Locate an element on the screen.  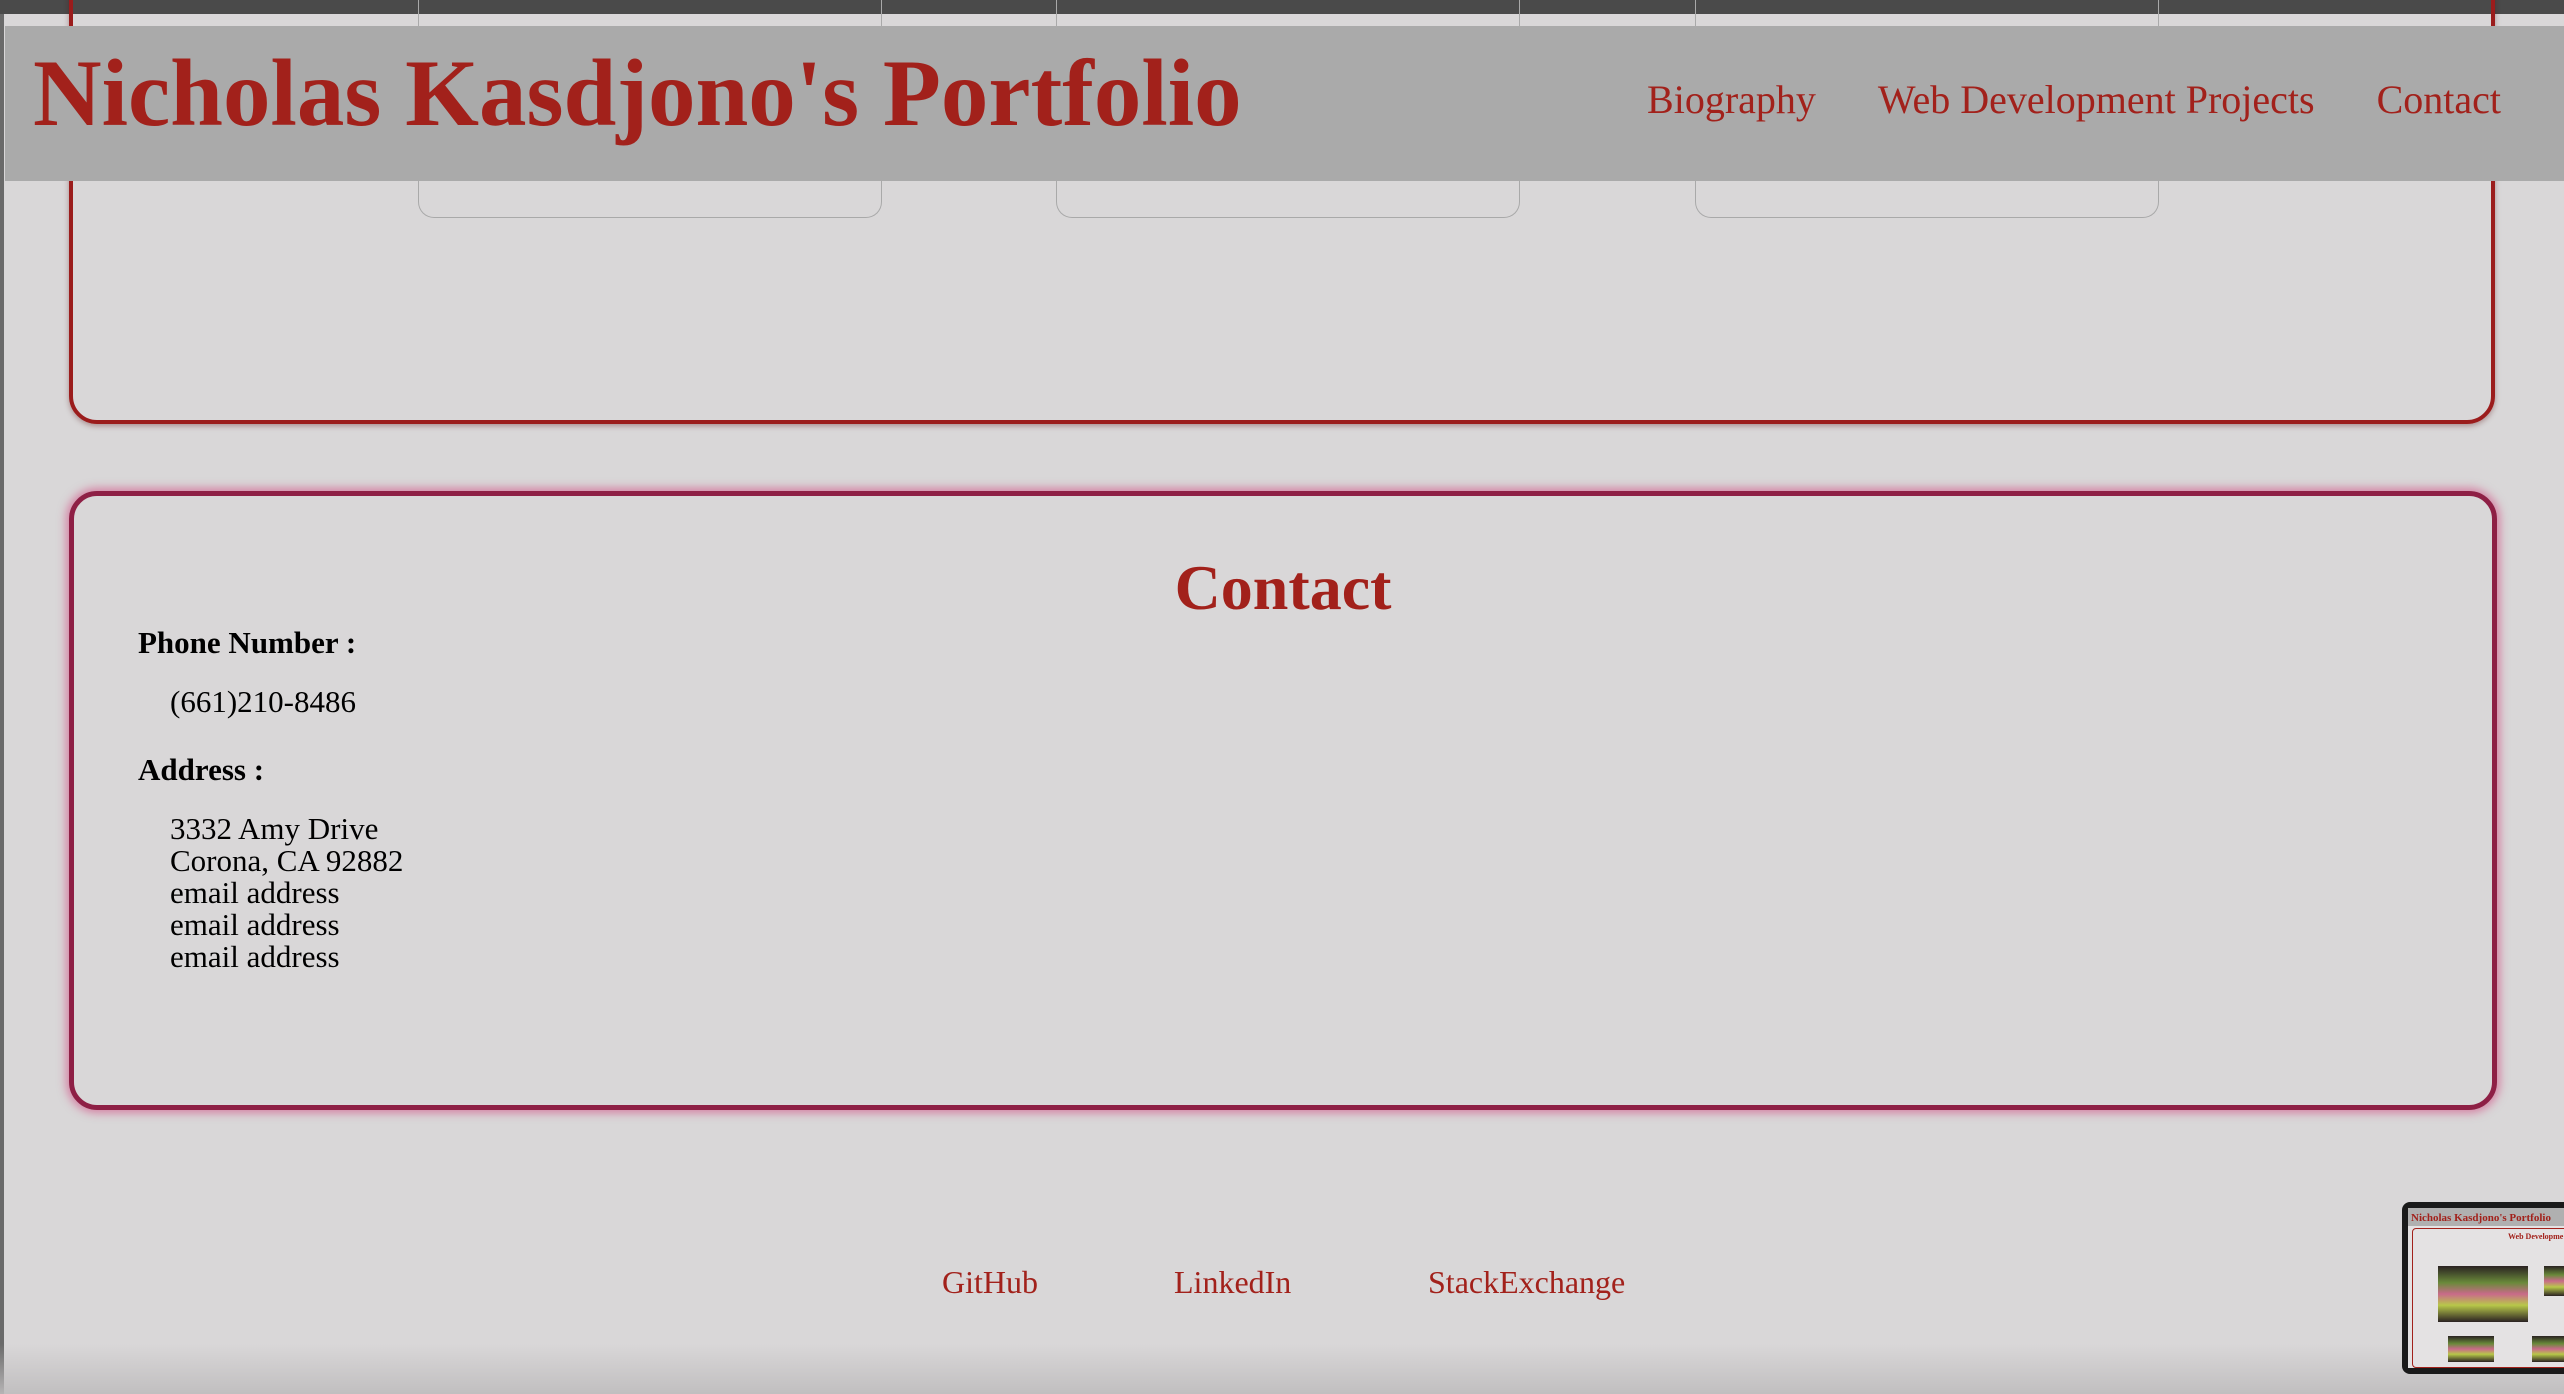
footer-links: GitHub LinkedIn StackExchange is located at coordinates (1282, 1286).